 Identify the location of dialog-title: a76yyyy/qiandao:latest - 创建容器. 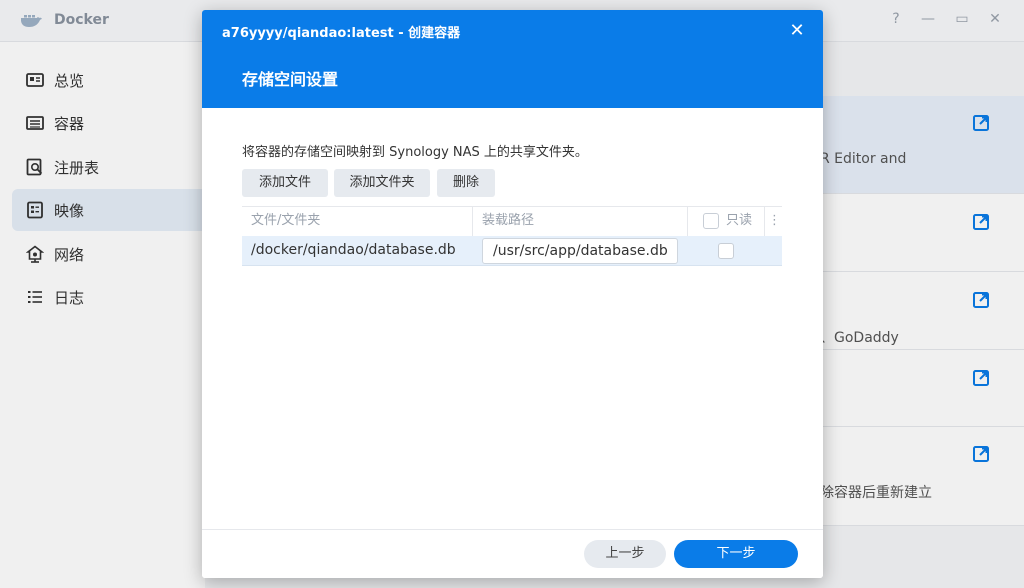
(341, 33).